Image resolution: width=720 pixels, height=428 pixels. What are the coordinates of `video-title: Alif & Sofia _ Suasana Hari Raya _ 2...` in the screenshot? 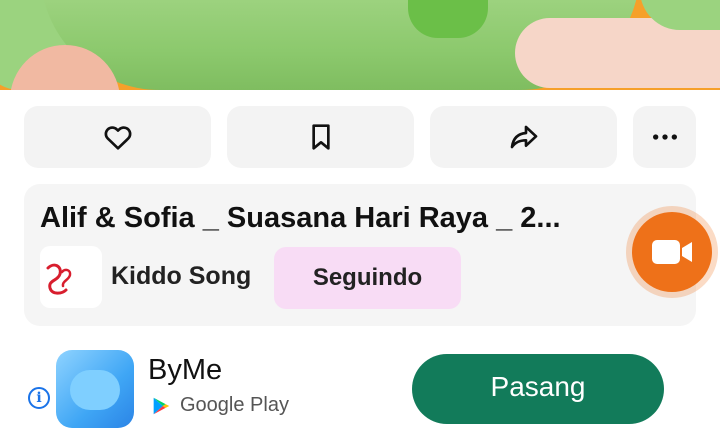 It's located at (300, 218).